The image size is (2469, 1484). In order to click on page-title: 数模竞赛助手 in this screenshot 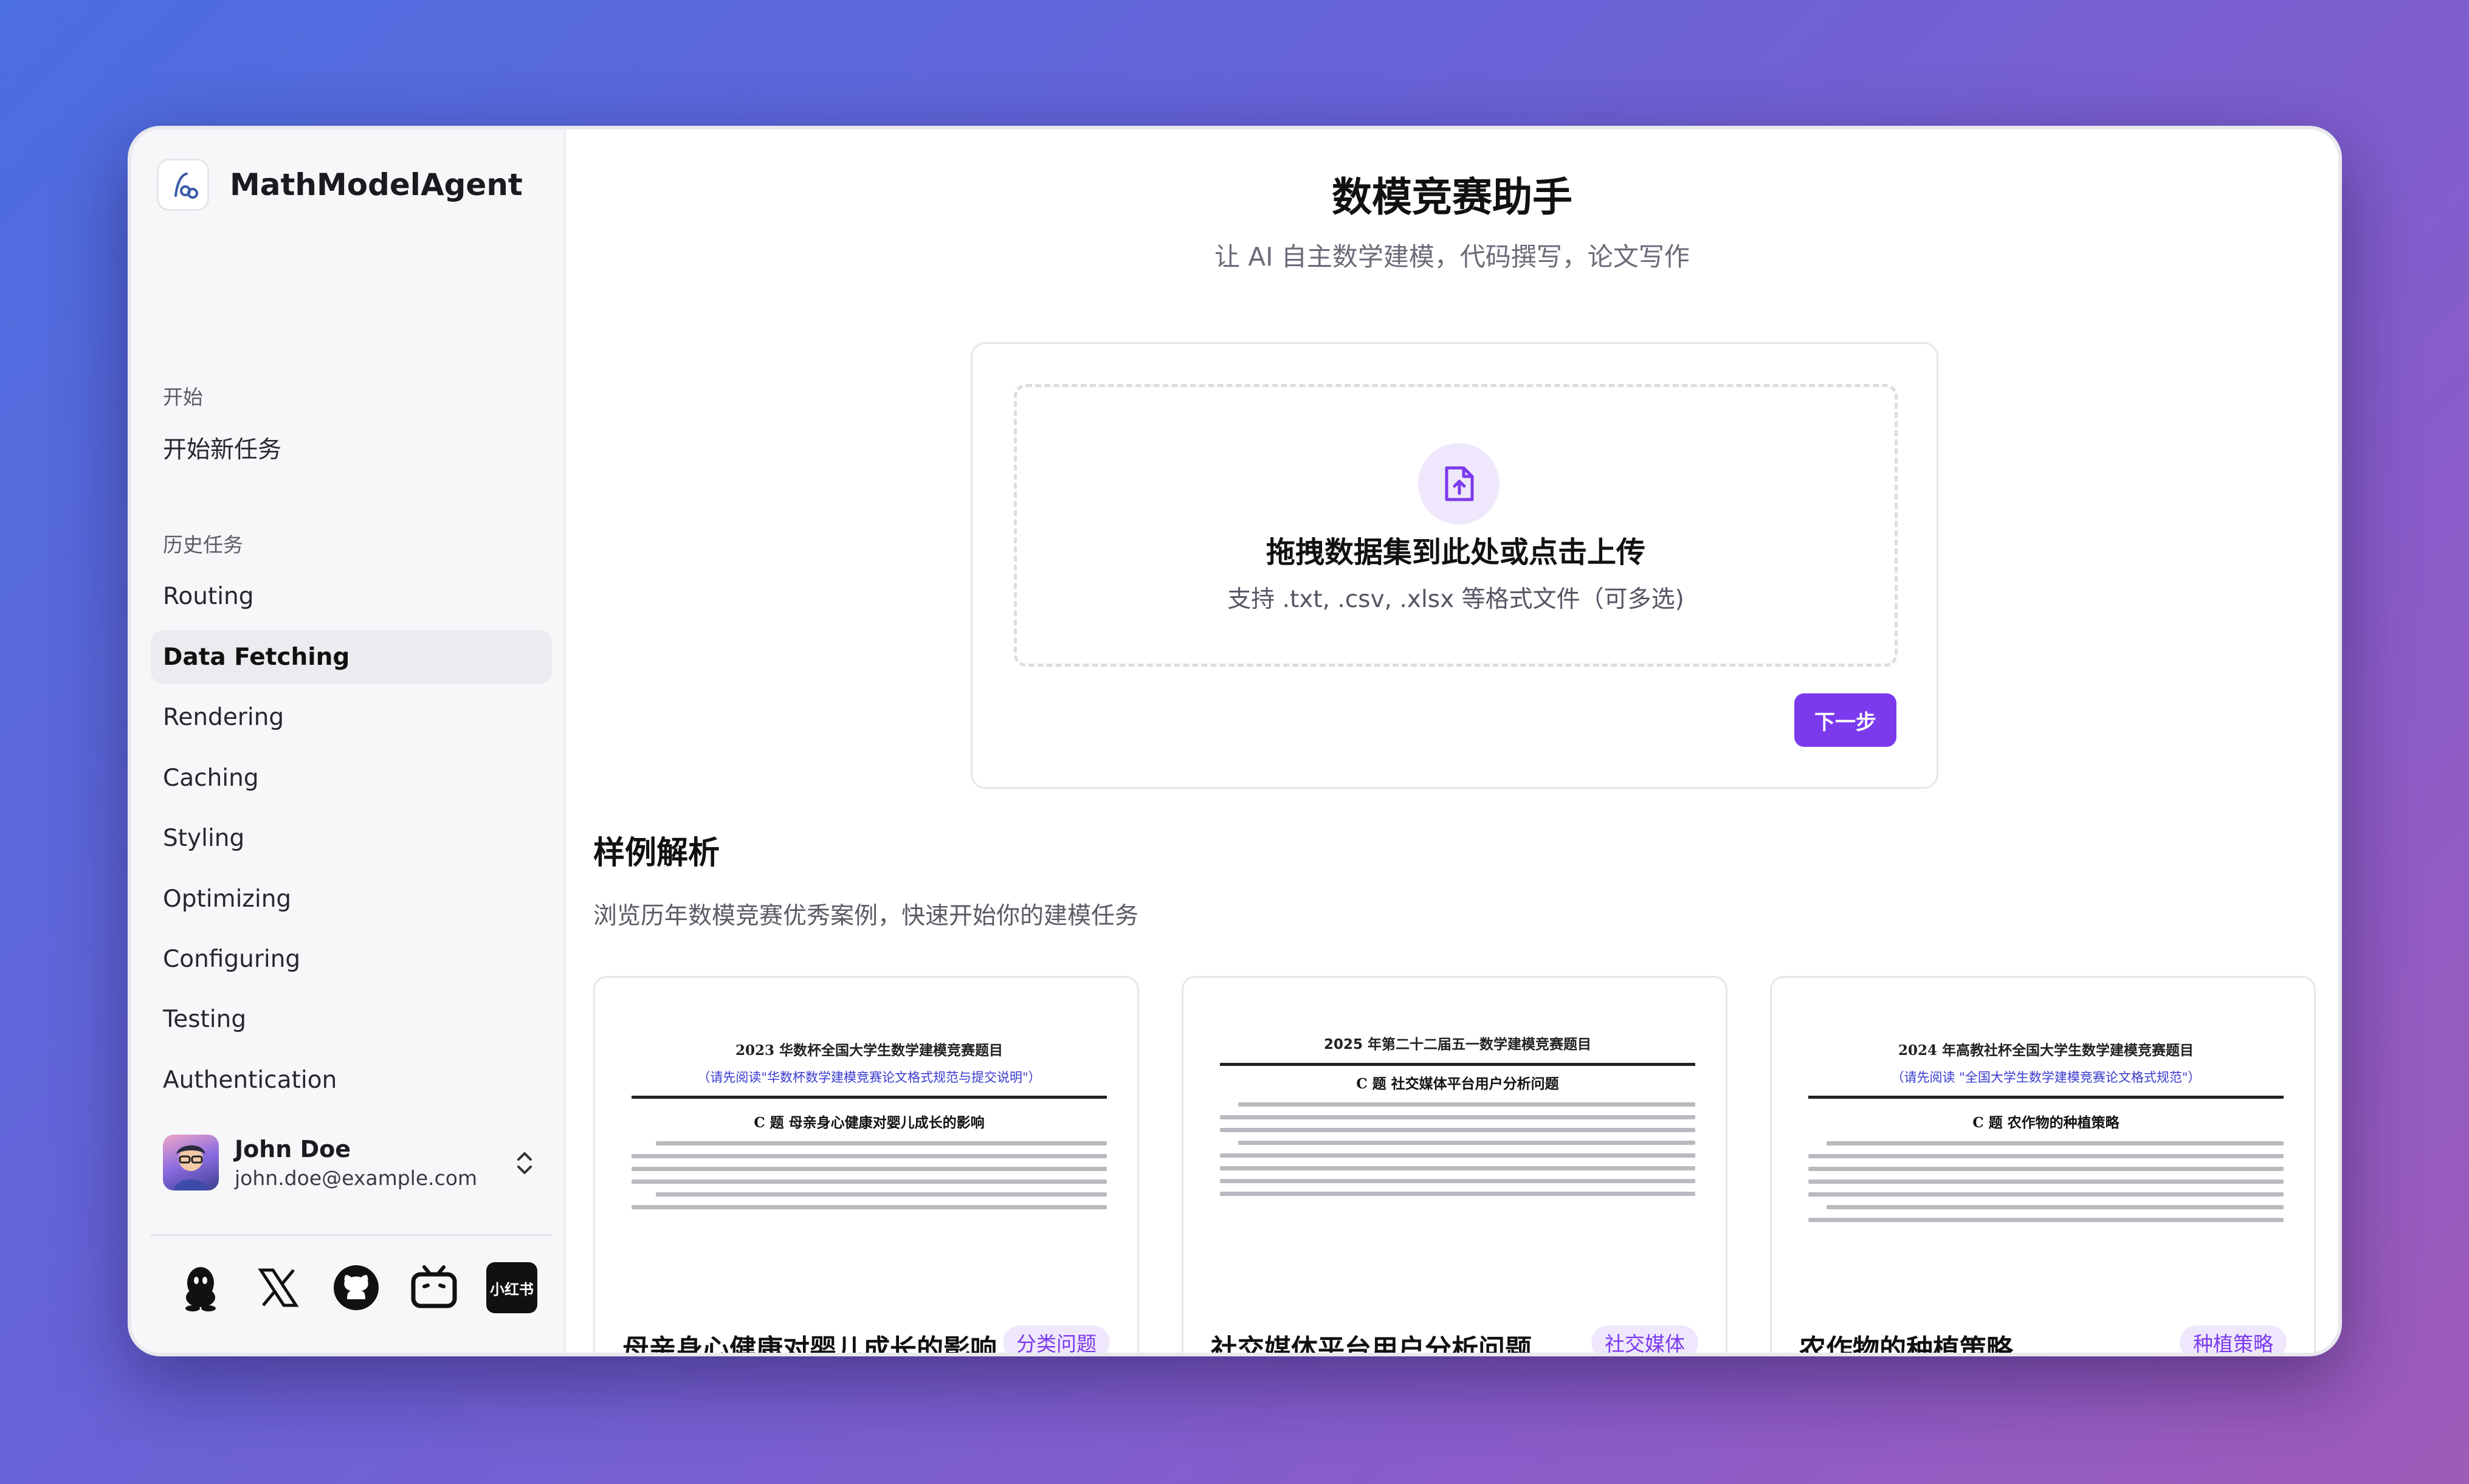, I will do `click(1452, 197)`.